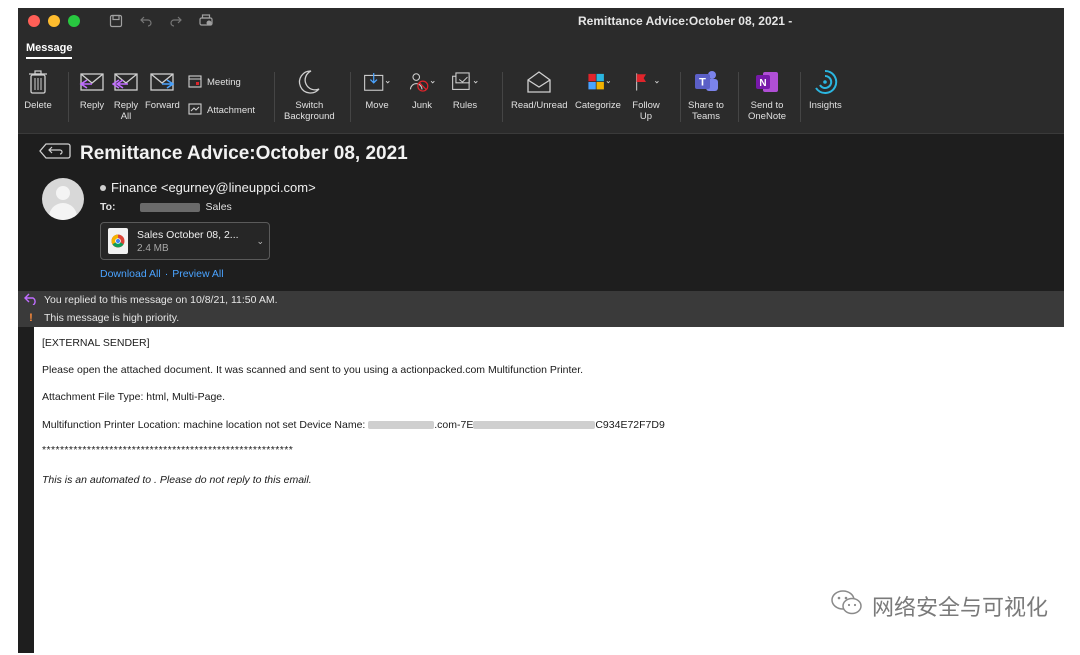 Image resolution: width=1080 pixels, height=655 pixels. Describe the element at coordinates (219, 207) in the screenshot. I see `to-value: Sales` at that location.